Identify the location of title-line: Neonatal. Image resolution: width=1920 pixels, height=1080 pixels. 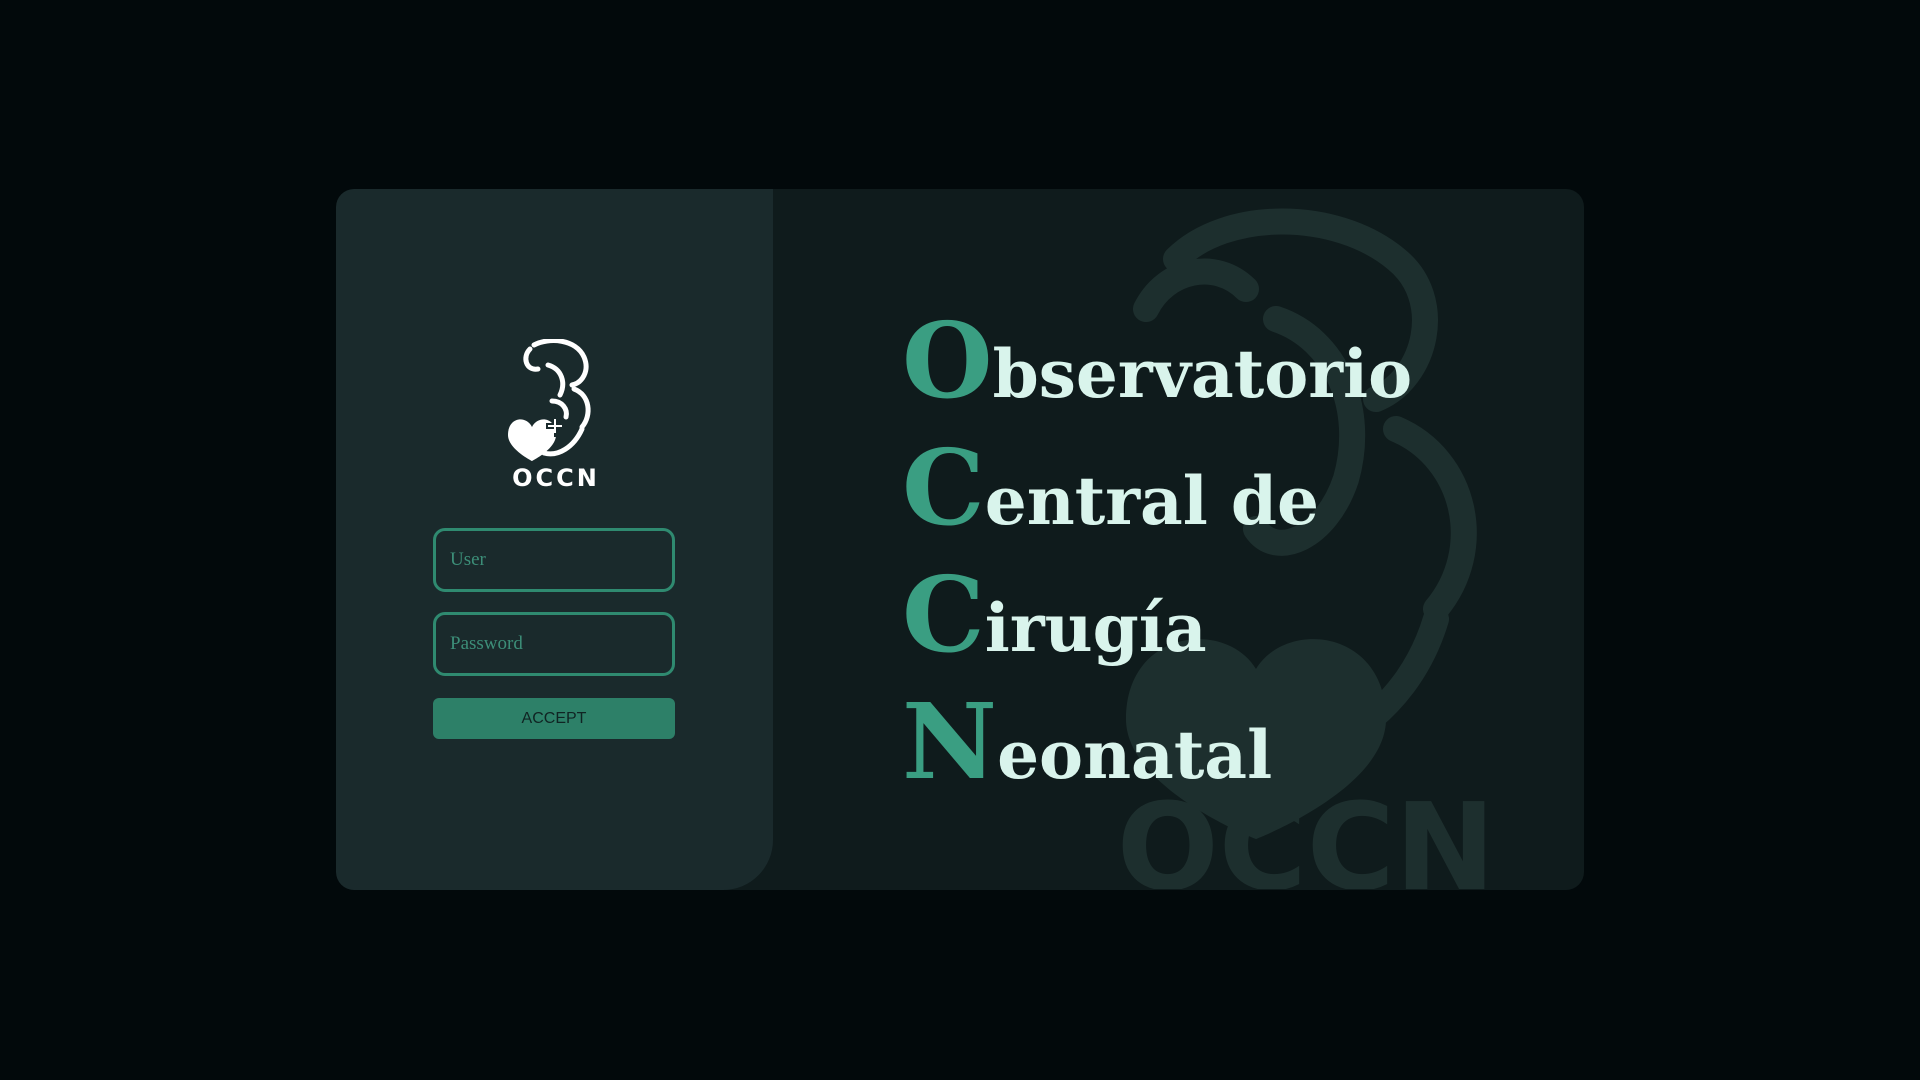
(1202, 741).